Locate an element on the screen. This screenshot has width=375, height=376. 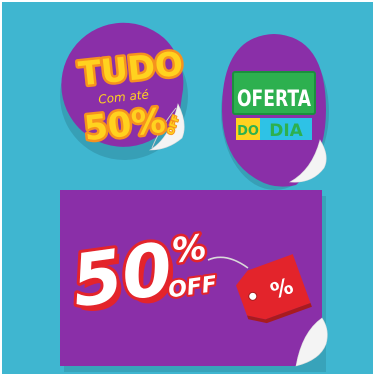
oval-sticker-title: OFERTA is located at coordinates (274, 99).